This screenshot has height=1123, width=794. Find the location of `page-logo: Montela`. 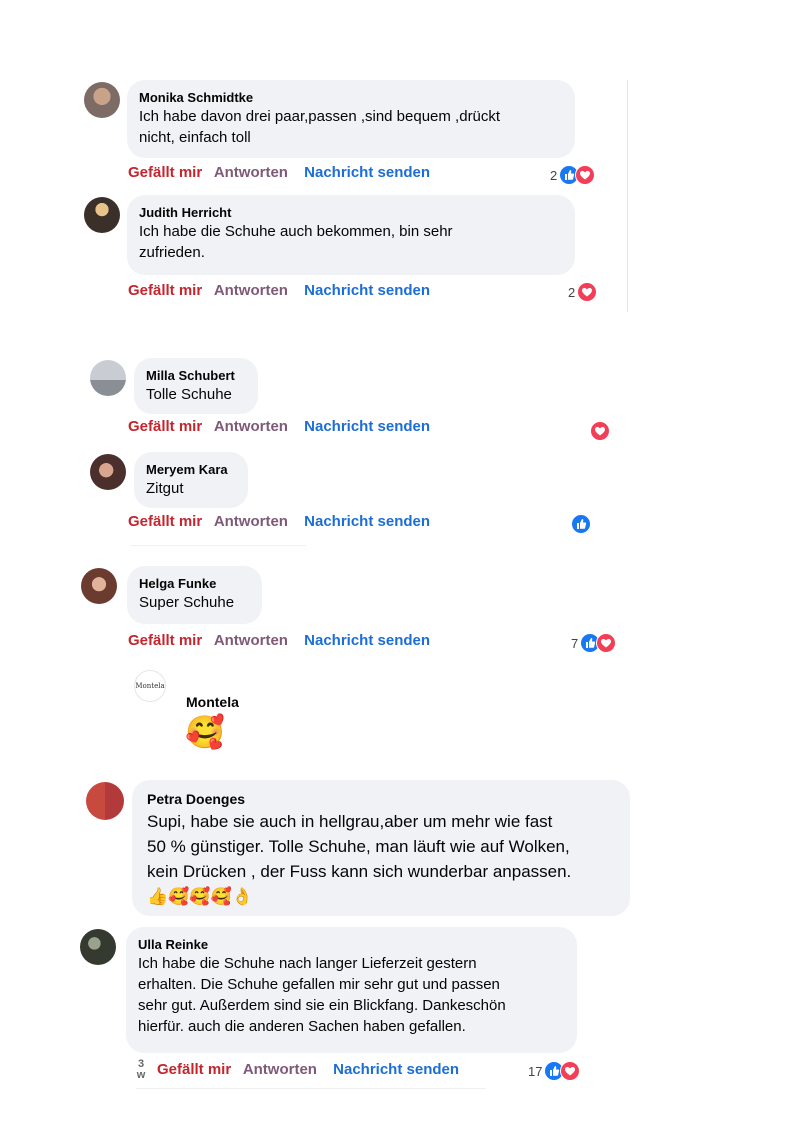

page-logo: Montela is located at coordinates (150, 686).